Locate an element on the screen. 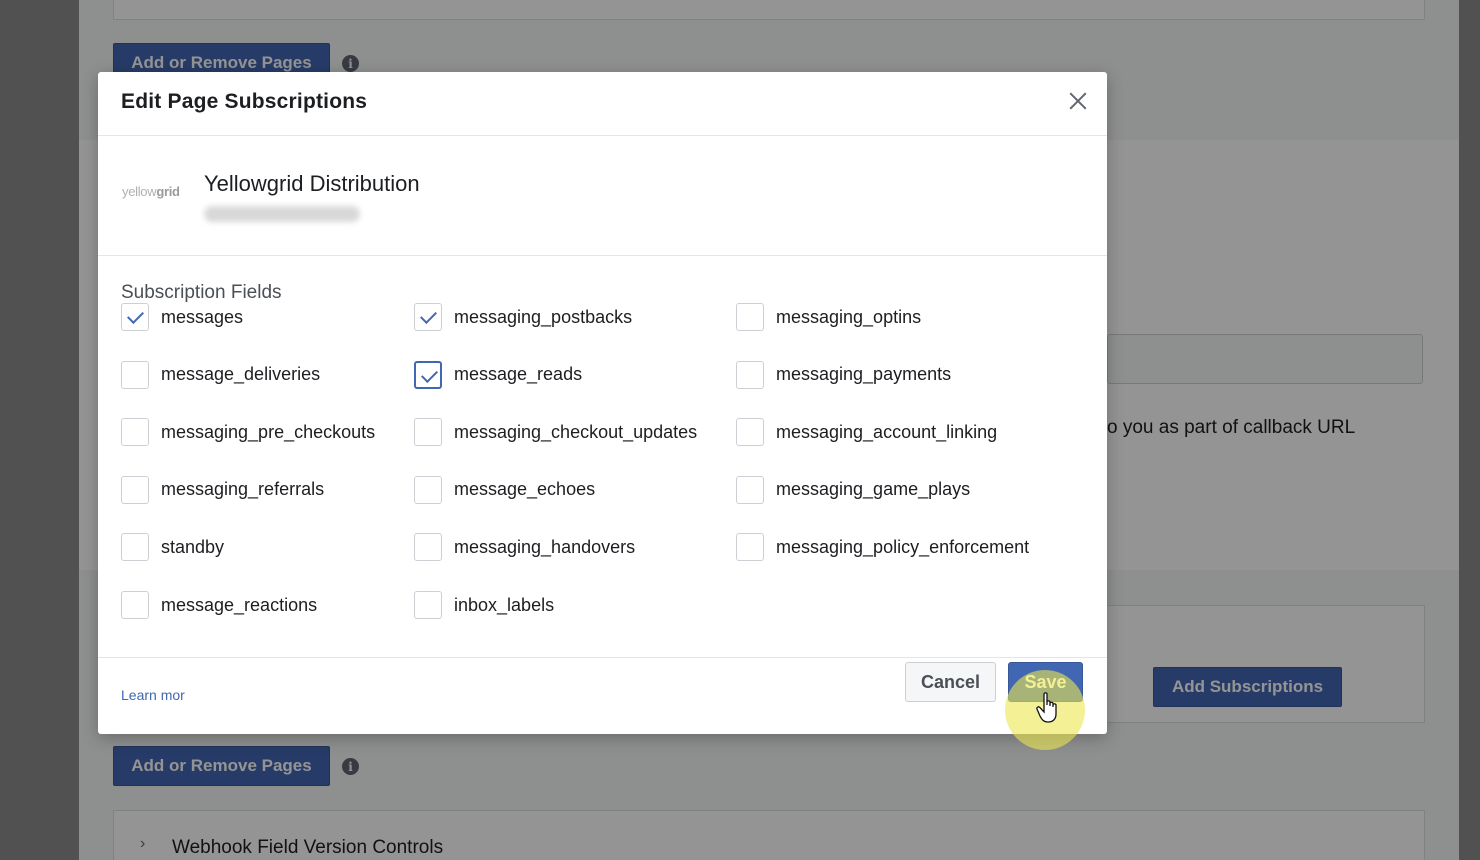 Image resolution: width=1480 pixels, height=860 pixels. modal-footer: Learn mor Cancel Save is located at coordinates (602, 696).